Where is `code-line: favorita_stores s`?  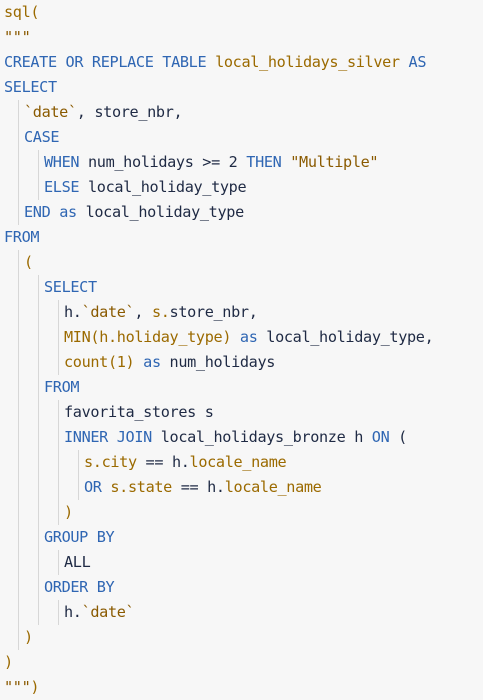
code-line: favorita_stores s is located at coordinates (241, 412).